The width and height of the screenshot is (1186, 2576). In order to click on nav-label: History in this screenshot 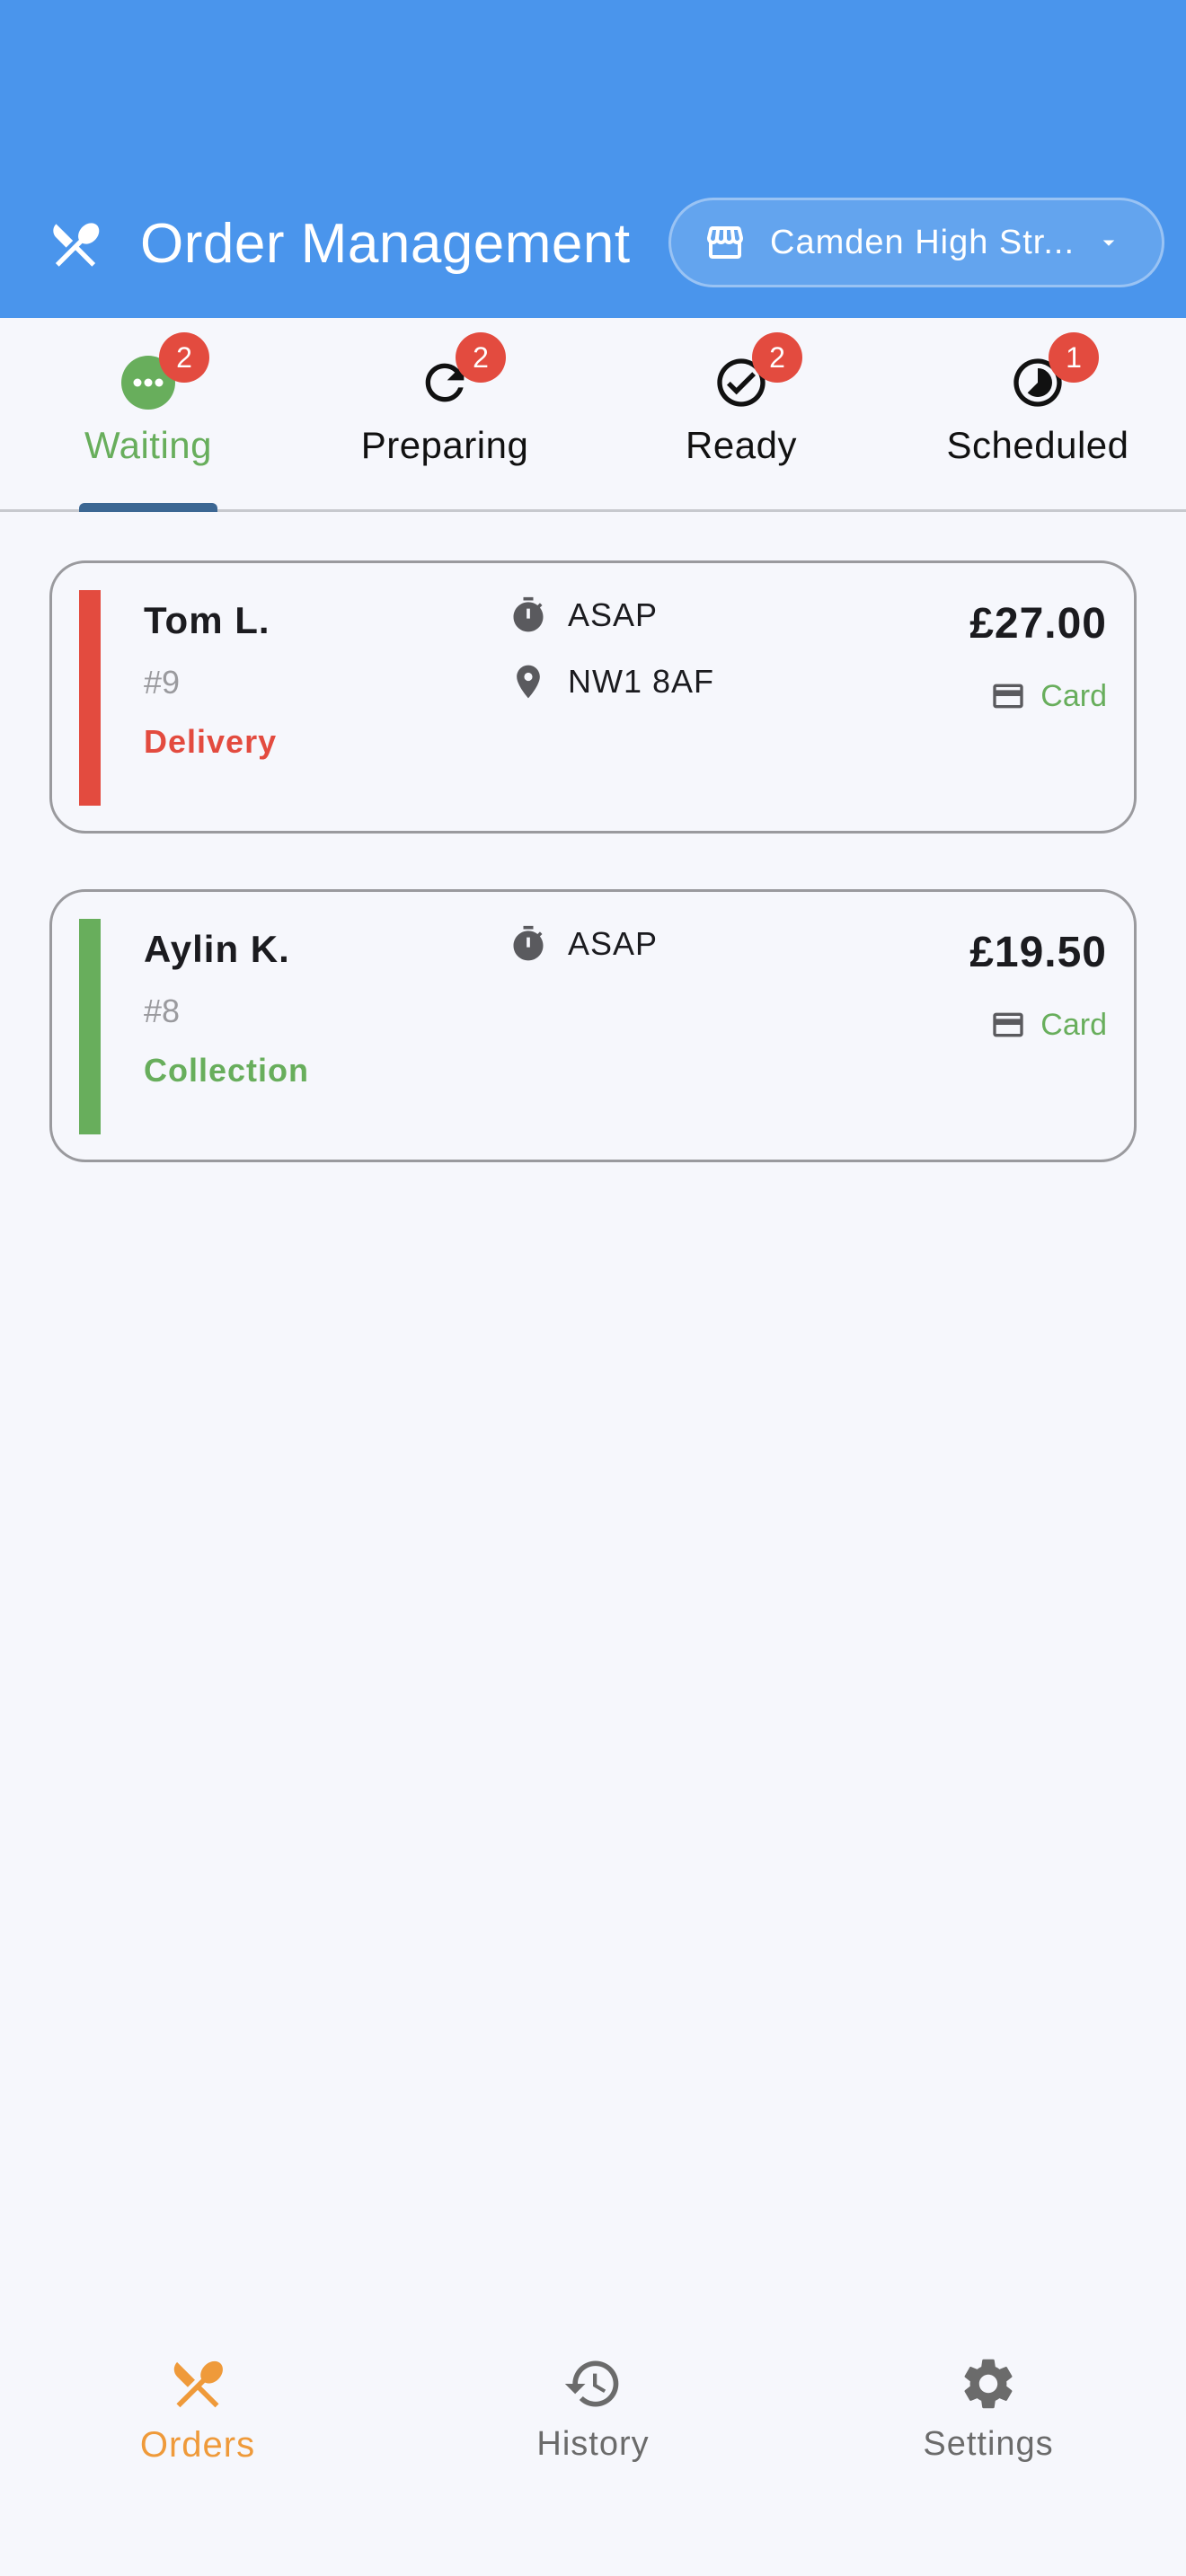, I will do `click(593, 2444)`.